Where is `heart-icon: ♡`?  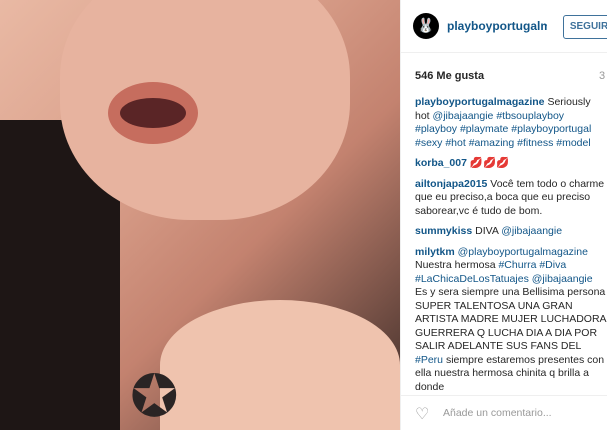 heart-icon: ♡ is located at coordinates (422, 413).